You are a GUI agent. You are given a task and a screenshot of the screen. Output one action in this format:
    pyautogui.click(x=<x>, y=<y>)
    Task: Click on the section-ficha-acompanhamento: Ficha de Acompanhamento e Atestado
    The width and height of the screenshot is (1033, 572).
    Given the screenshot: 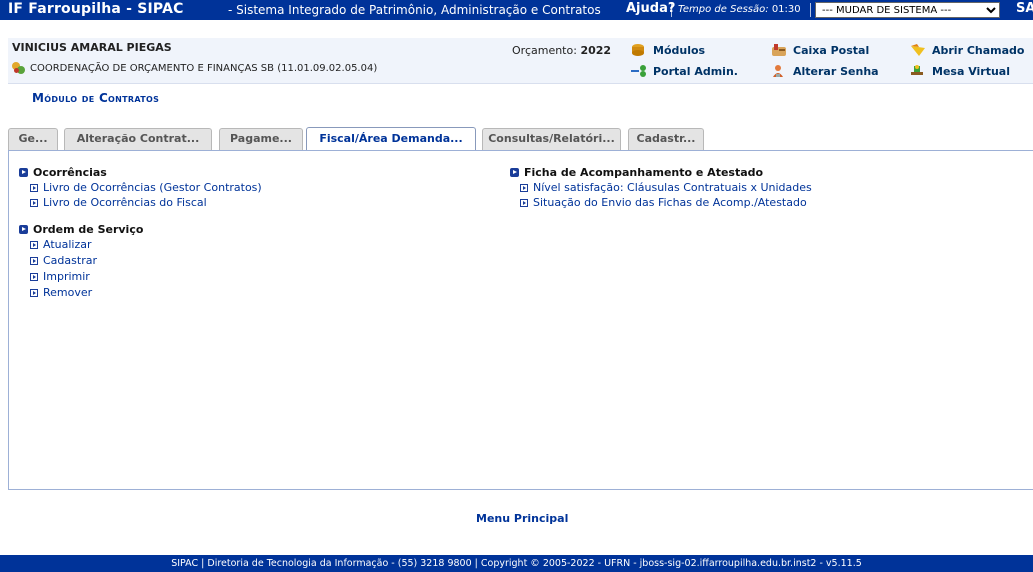 What is the action you would take?
    pyautogui.click(x=636, y=172)
    